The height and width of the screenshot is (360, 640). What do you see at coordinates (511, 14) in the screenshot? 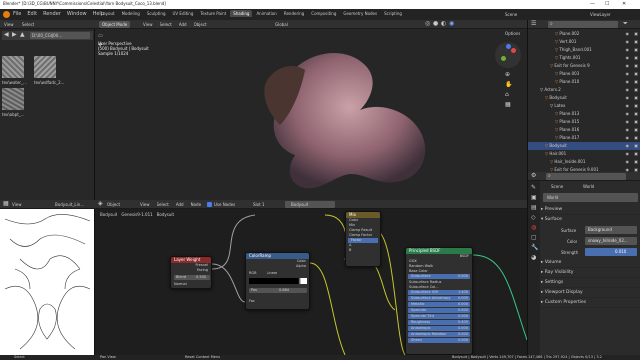
I see `scene-selector: Scene` at bounding box center [511, 14].